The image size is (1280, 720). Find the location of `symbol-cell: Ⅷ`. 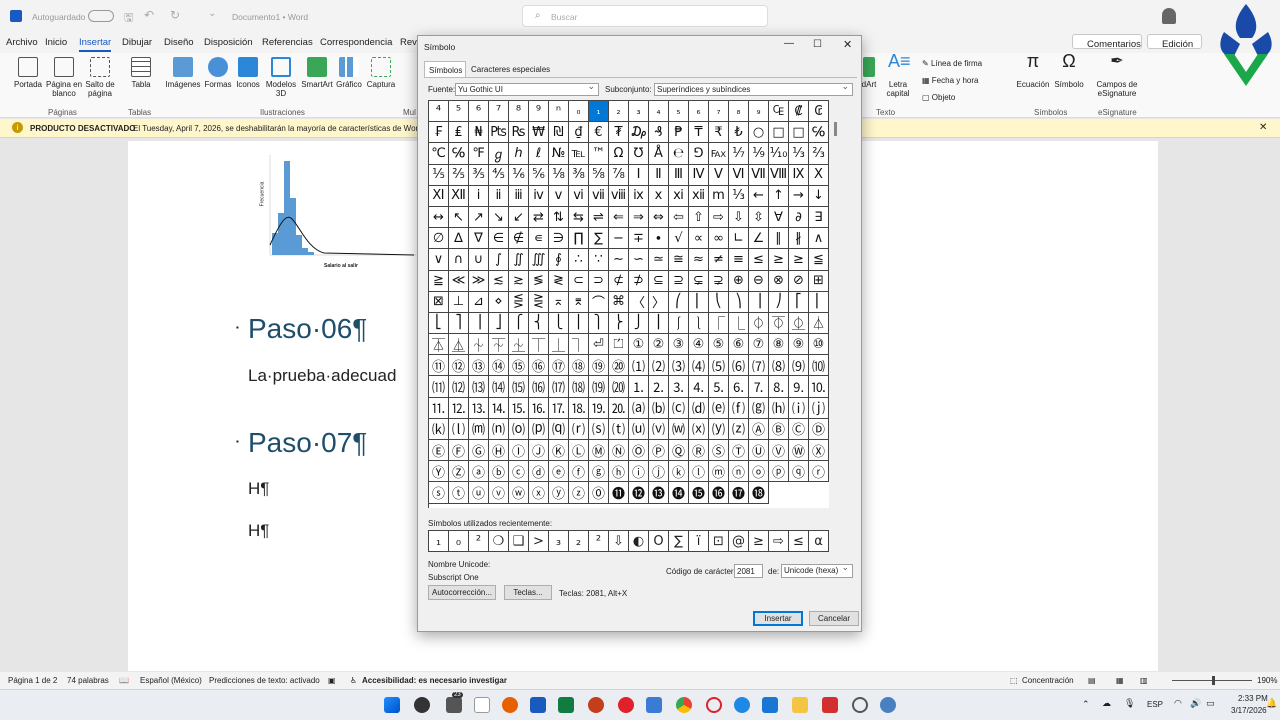

symbol-cell: Ⅷ is located at coordinates (779, 175).